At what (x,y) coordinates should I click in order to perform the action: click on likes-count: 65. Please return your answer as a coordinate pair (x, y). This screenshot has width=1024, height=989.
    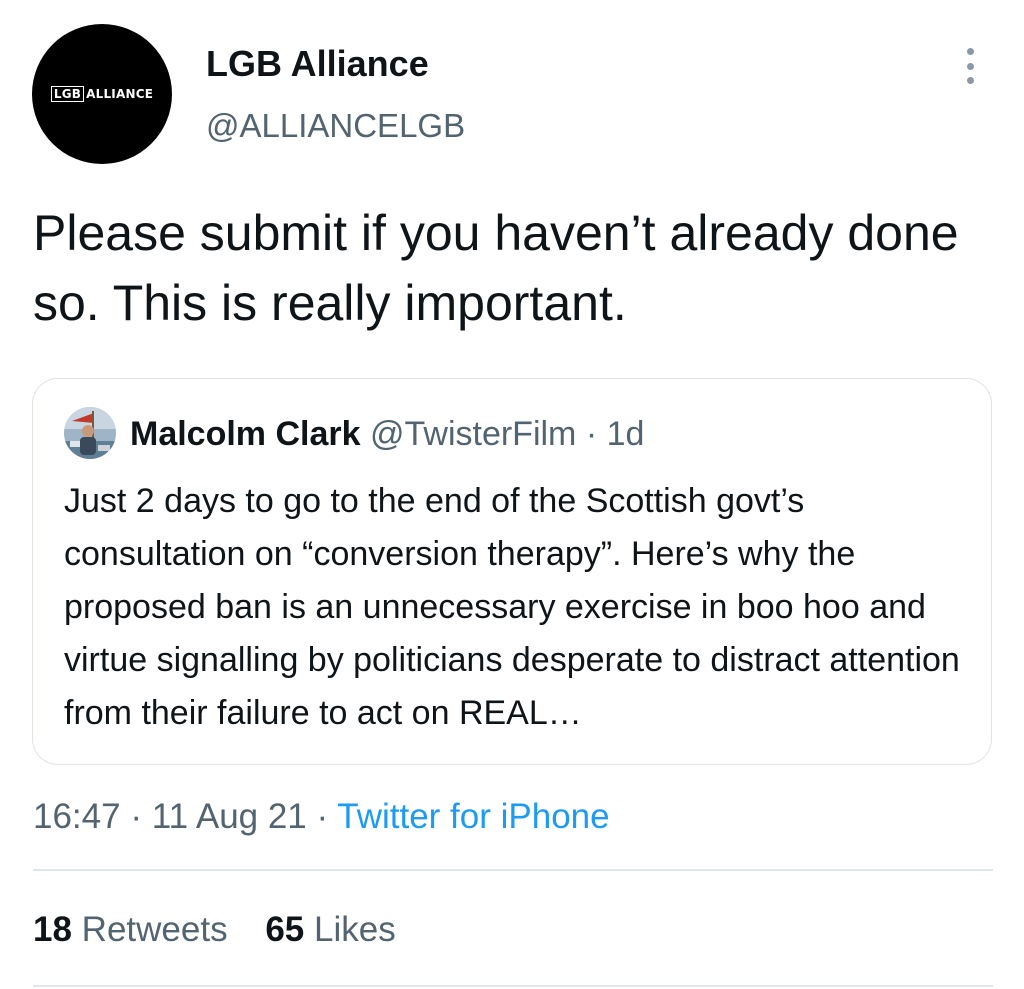
    Looking at the image, I should click on (285, 929).